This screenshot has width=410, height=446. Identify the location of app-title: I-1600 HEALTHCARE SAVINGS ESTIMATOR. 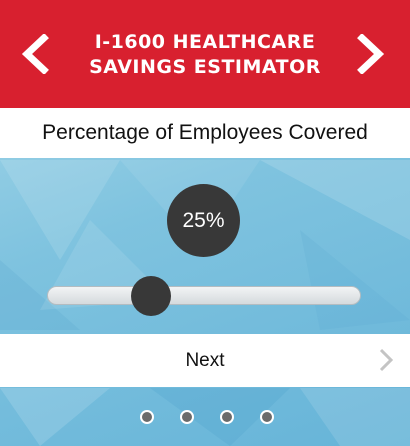
(205, 54).